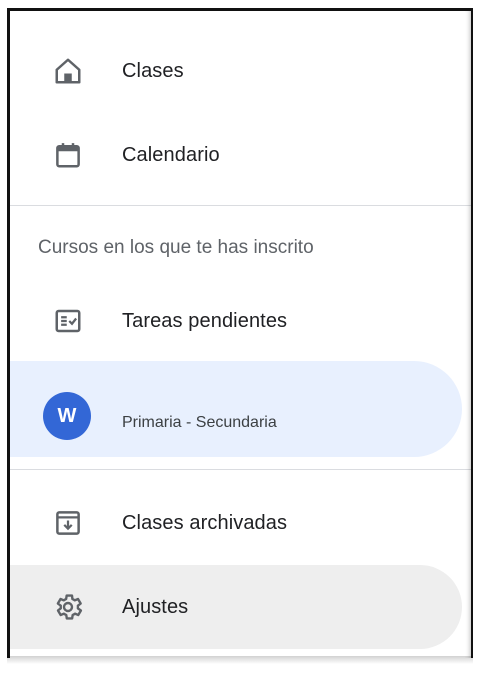 This screenshot has width=478, height=673. What do you see at coordinates (68, 607) in the screenshot?
I see `gear-icon` at bounding box center [68, 607].